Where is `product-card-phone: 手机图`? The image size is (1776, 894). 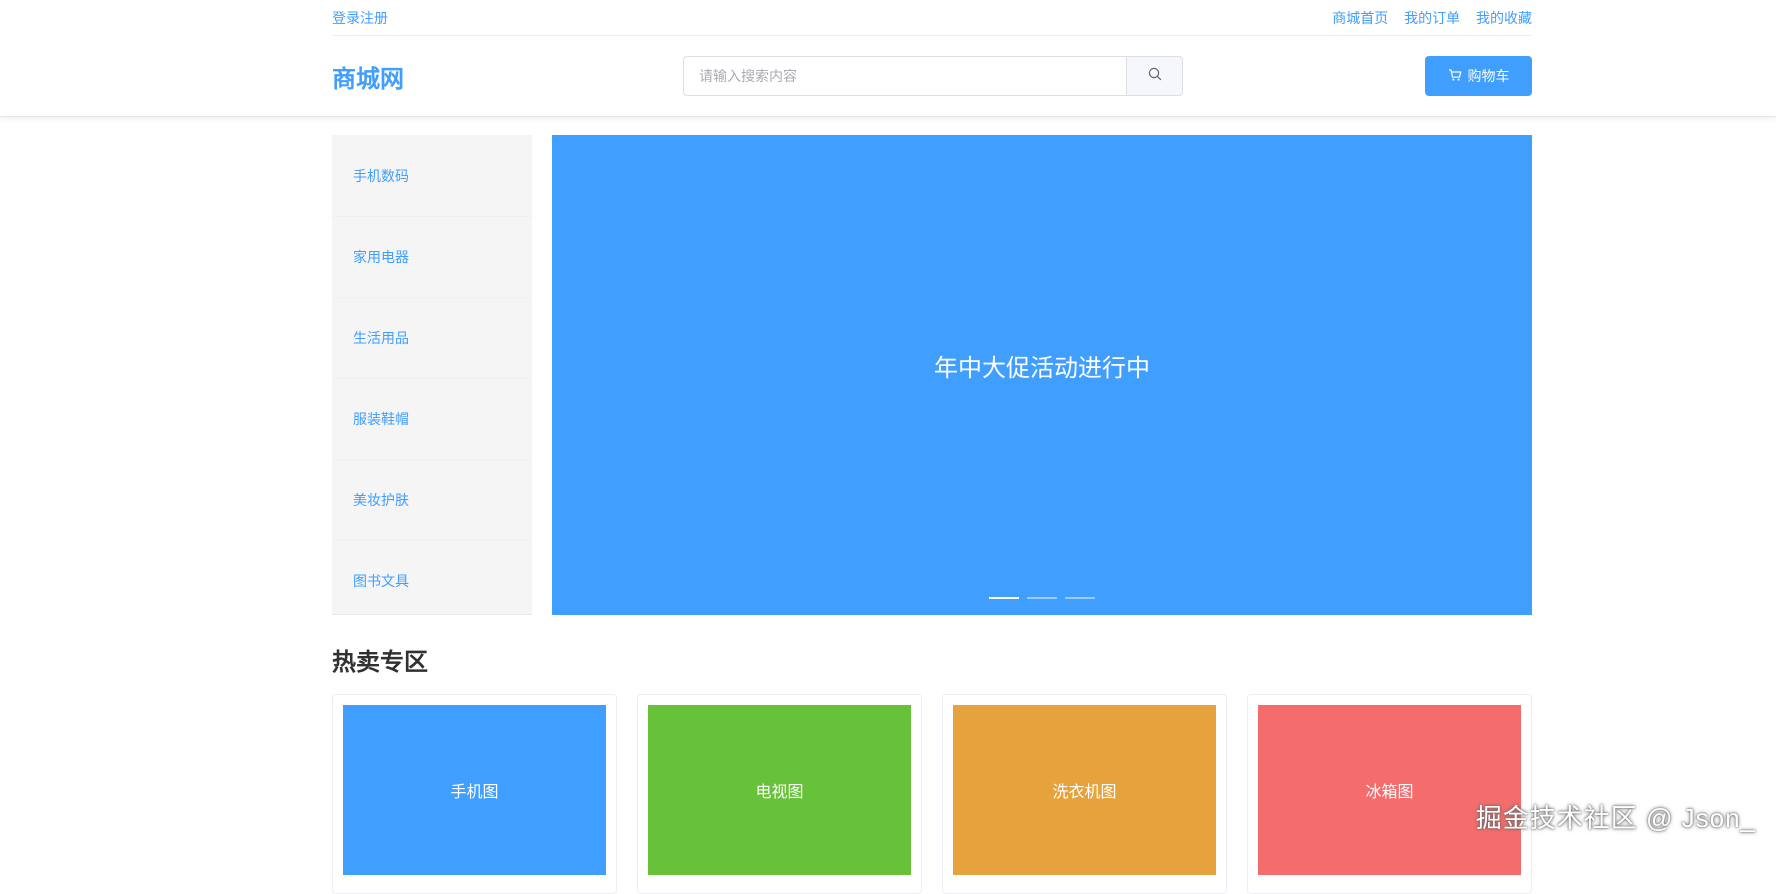 product-card-phone: 手机图 is located at coordinates (474, 794).